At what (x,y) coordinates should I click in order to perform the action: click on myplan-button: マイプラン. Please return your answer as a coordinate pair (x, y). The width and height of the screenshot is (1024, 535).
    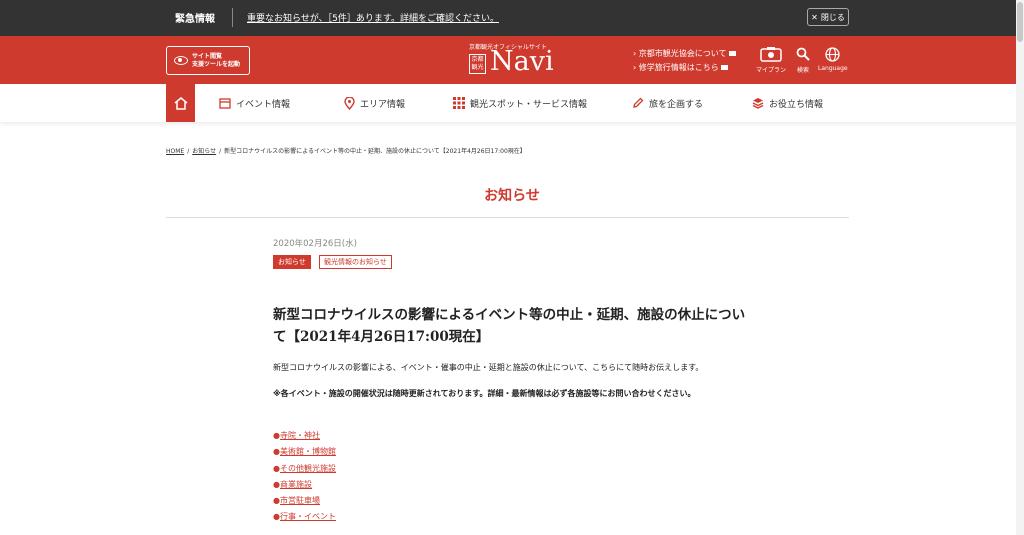
    Looking at the image, I should click on (771, 60).